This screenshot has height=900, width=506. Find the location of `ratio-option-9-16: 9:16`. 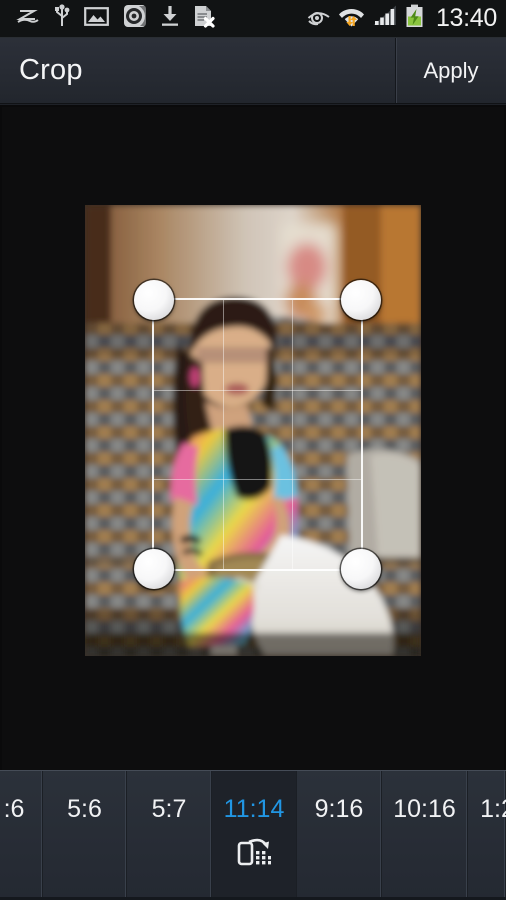

ratio-option-9-16: 9:16 is located at coordinates (339, 835).